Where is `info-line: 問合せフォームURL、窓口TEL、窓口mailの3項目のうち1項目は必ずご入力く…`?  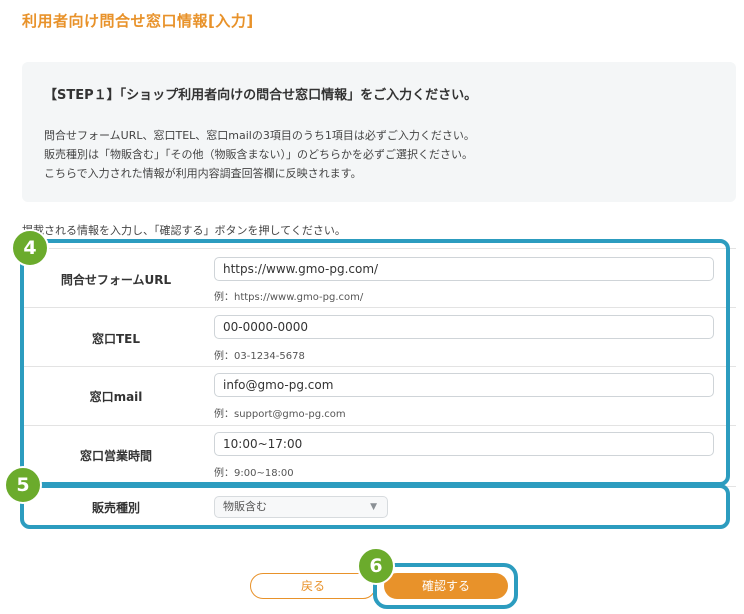
info-line: 問合せフォームURL、窓口TEL、窓口mailの3項目のうち1項目は必ずご入力く… is located at coordinates (259, 135).